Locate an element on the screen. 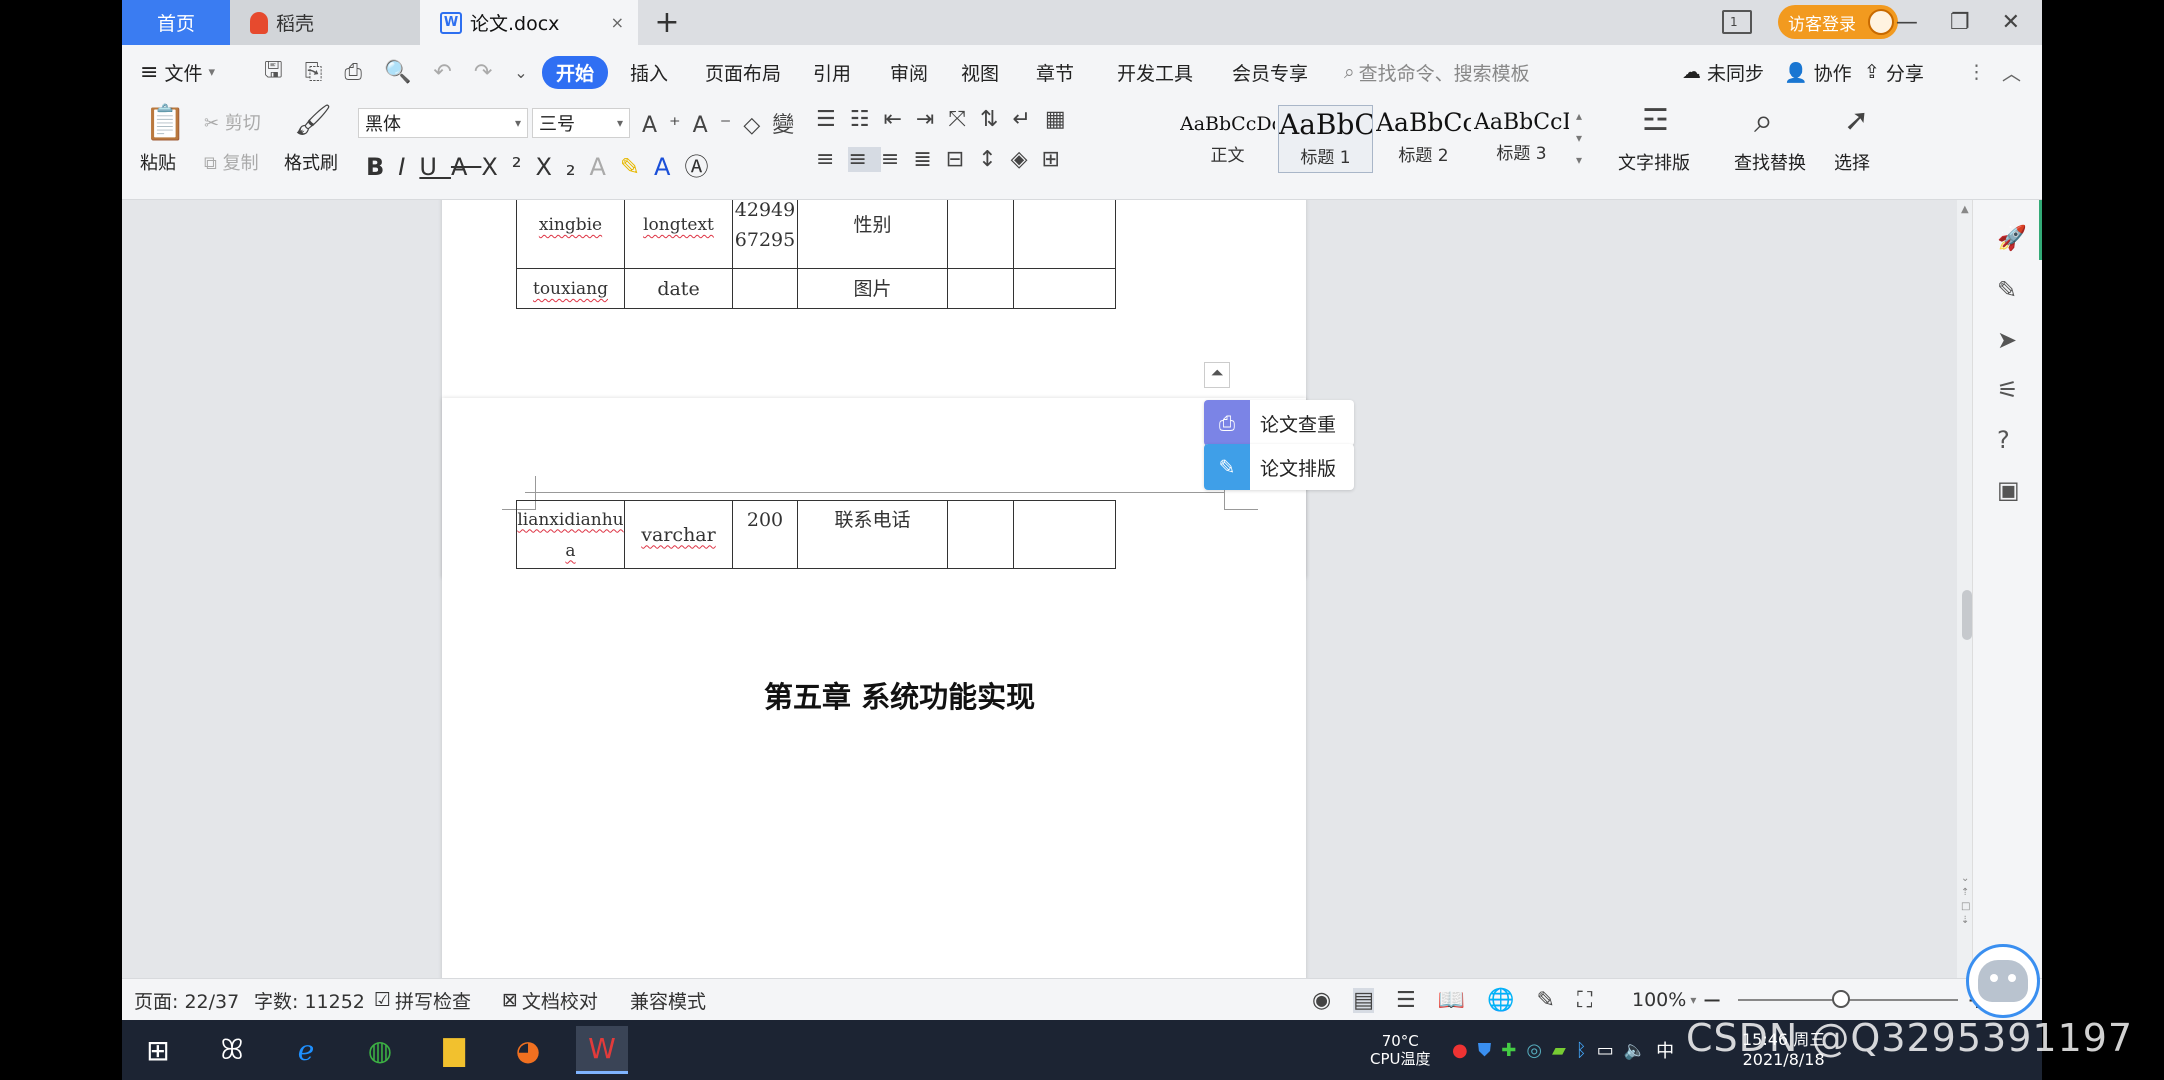 This screenshot has width=2164, height=1080. battery-icon: ▭ is located at coordinates (1605, 1050).